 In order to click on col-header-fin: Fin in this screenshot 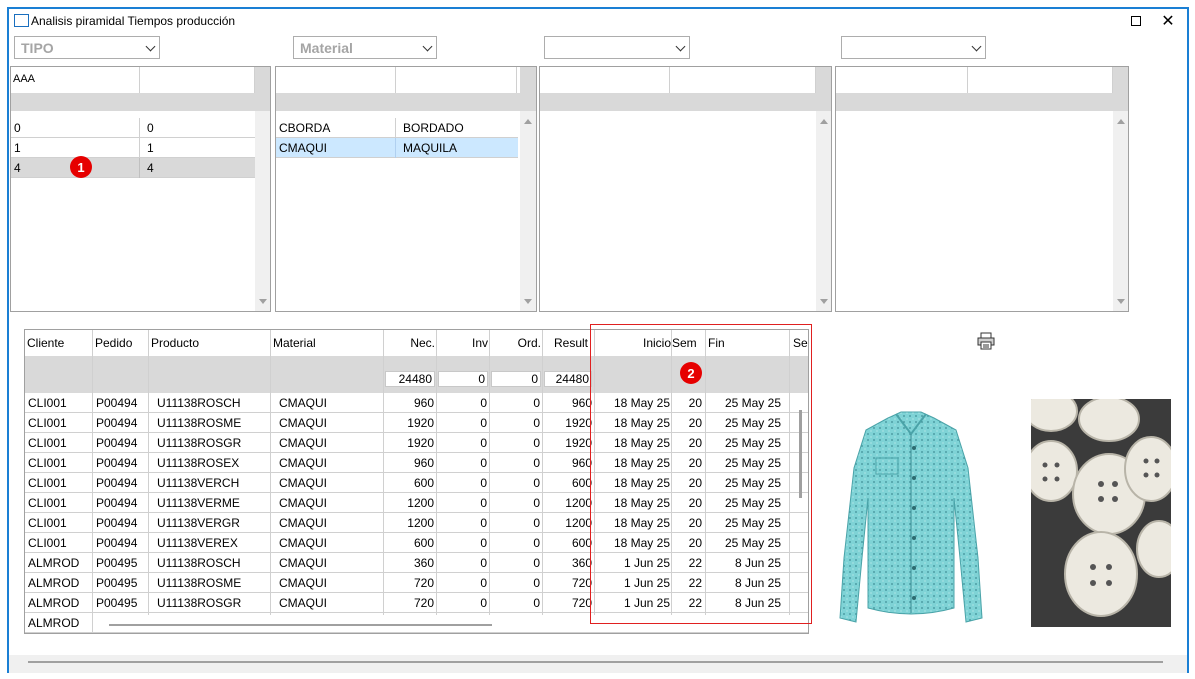, I will do `click(716, 343)`.